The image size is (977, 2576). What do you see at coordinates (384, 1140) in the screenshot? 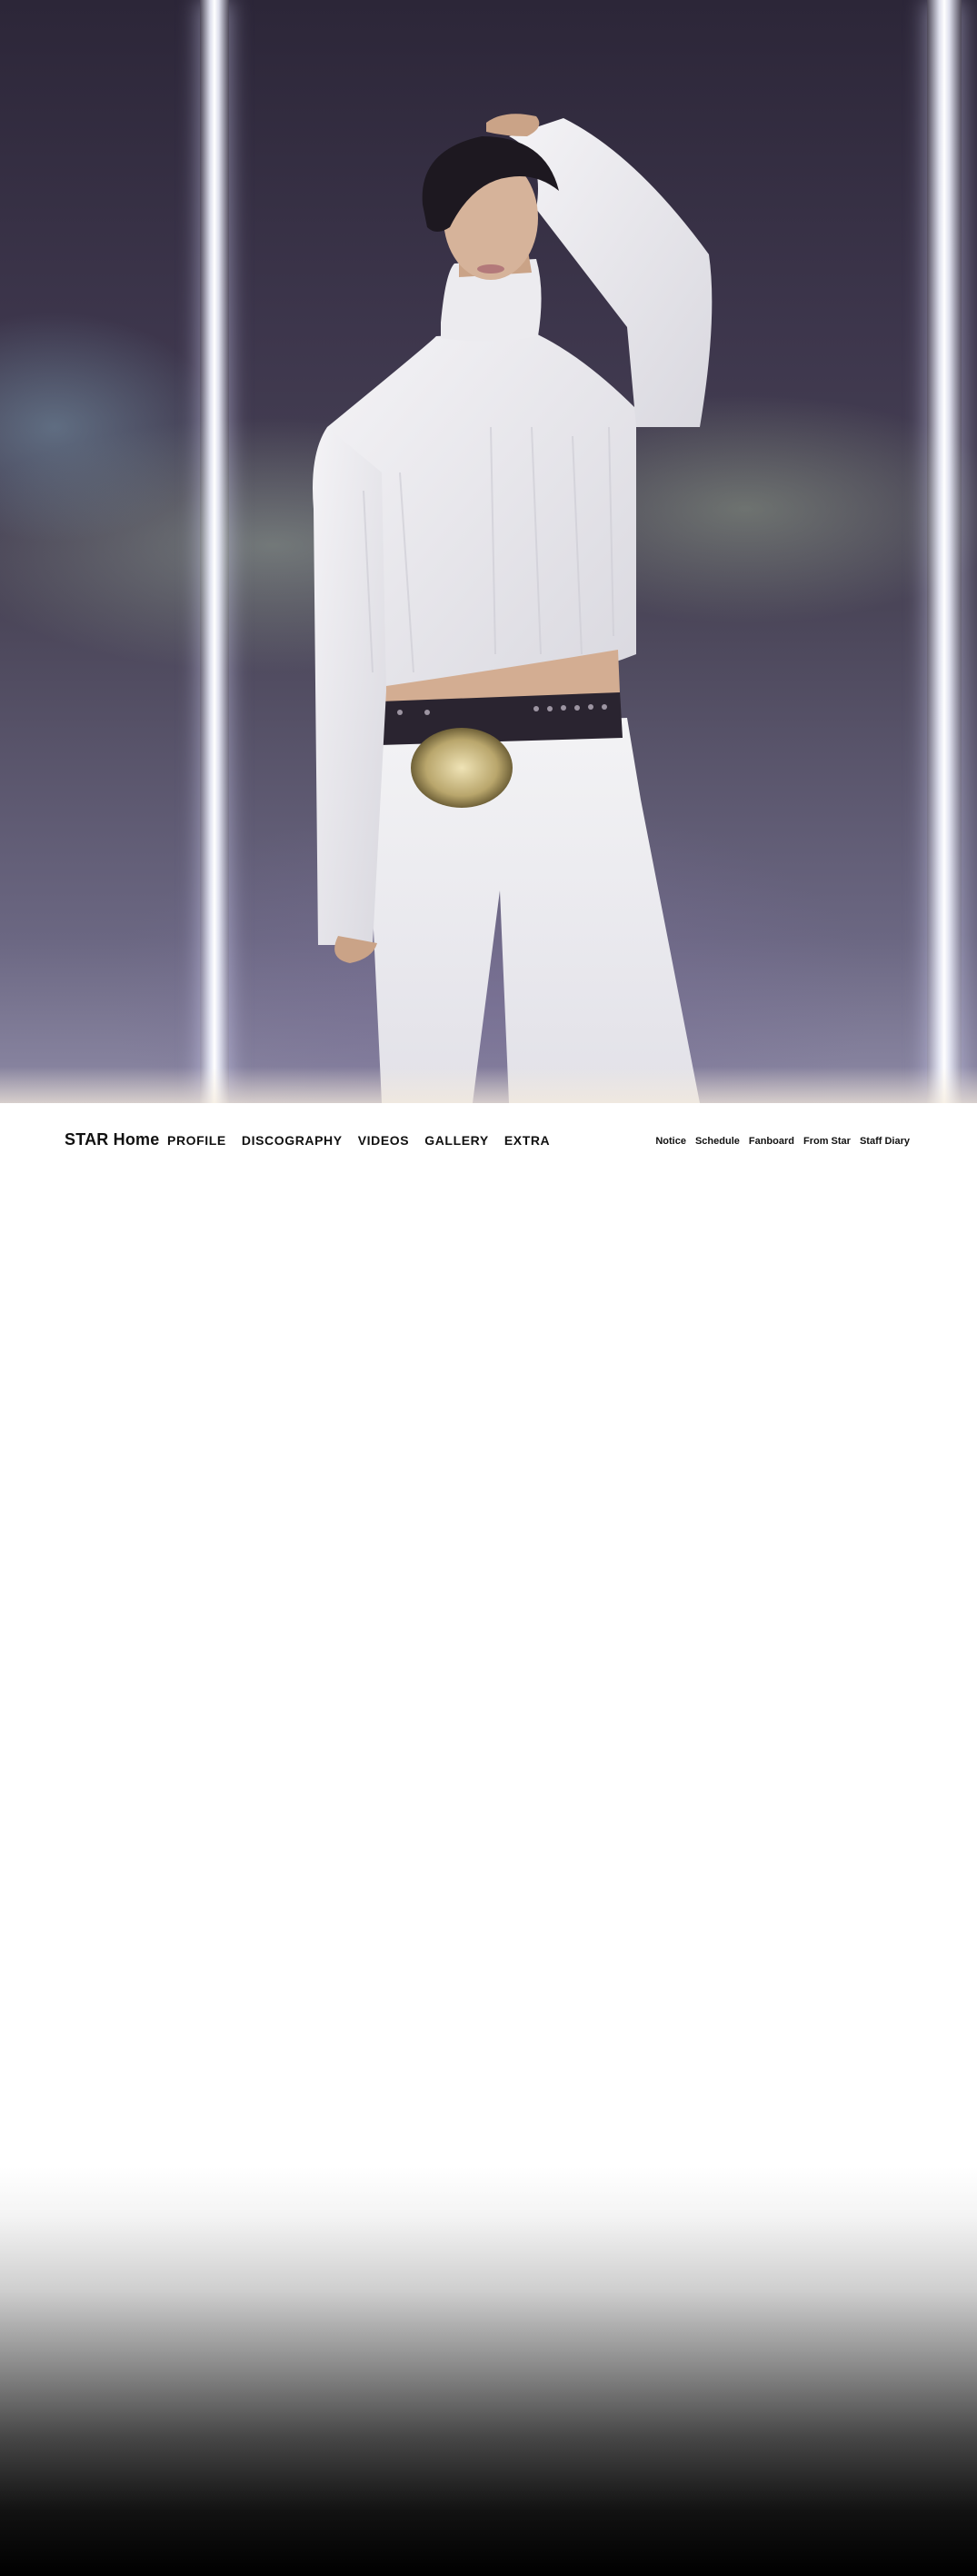
I see `nav-videos-link: VIDEOS` at bounding box center [384, 1140].